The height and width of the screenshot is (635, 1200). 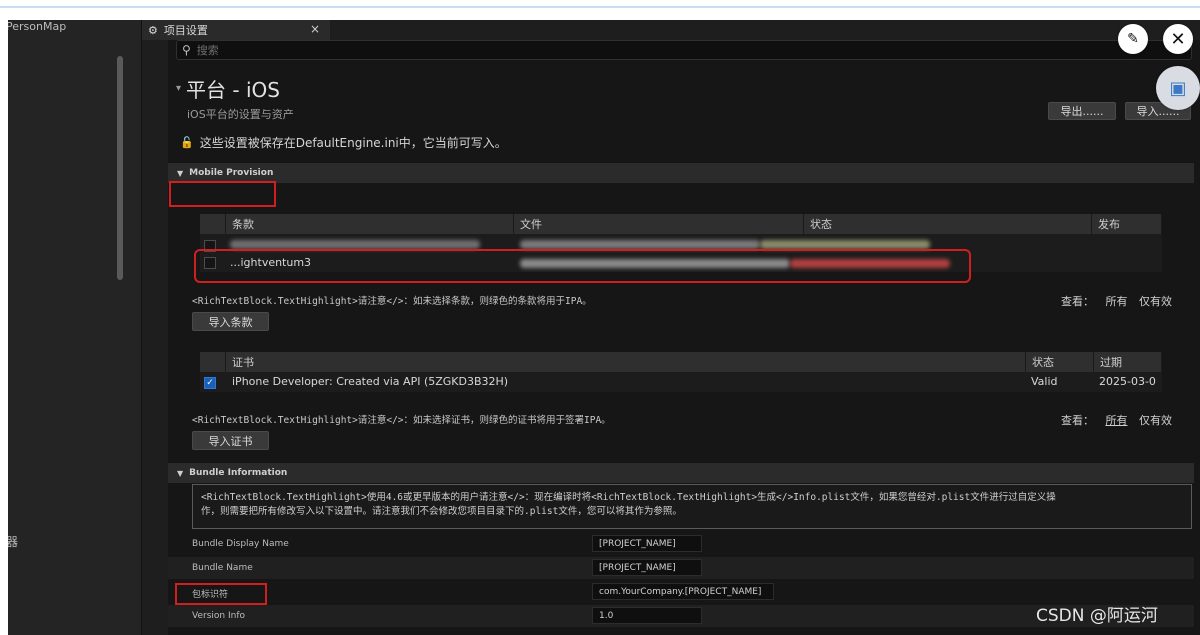 What do you see at coordinates (36, 26) in the screenshot?
I see `left-panel-title: PersonMap` at bounding box center [36, 26].